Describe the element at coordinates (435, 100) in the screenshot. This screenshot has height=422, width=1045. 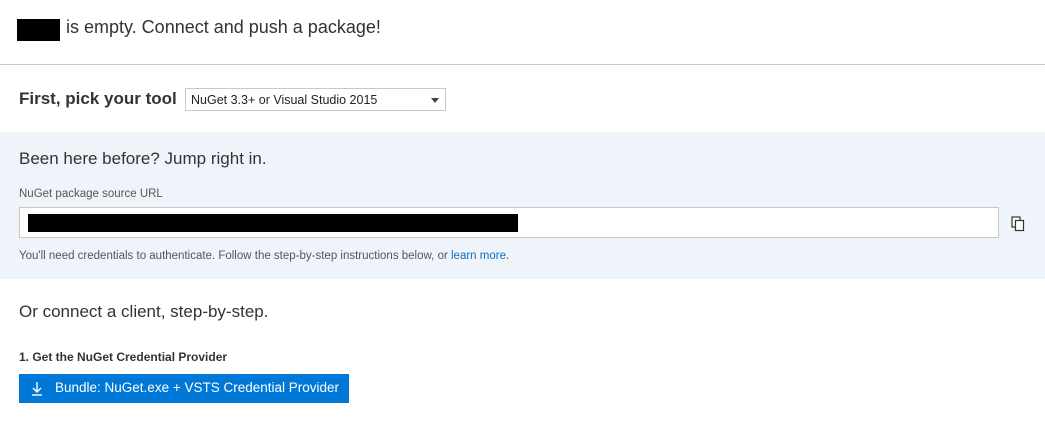
I see `chevron-down-icon` at that location.